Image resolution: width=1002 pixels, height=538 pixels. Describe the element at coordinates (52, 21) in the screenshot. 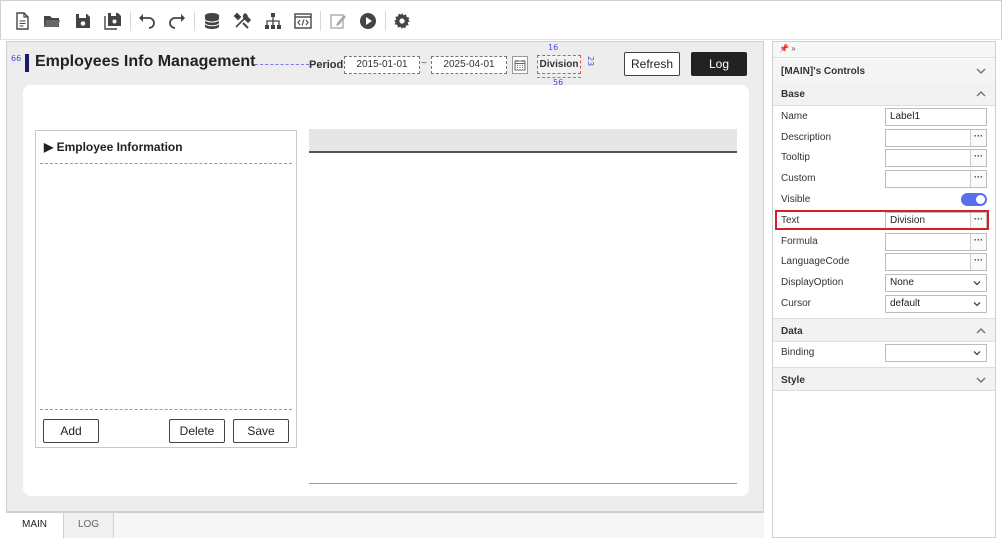

I see `open-folder-icon` at that location.